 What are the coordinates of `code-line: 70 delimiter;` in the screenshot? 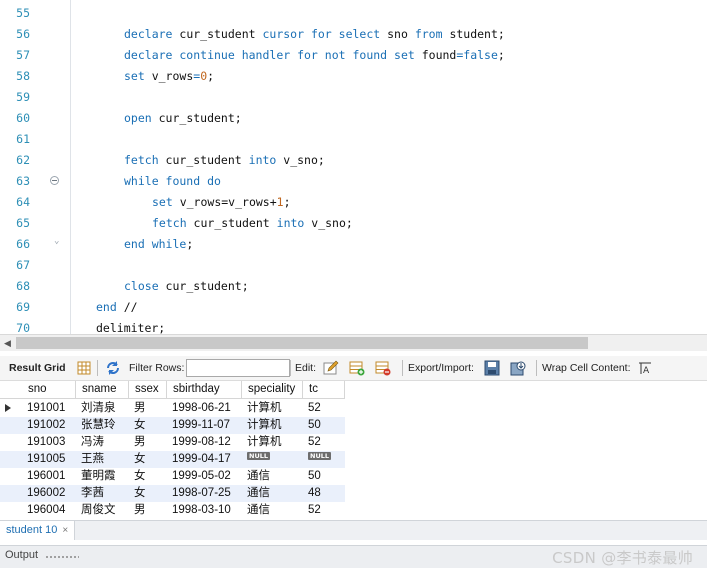 It's located at (353, 326).